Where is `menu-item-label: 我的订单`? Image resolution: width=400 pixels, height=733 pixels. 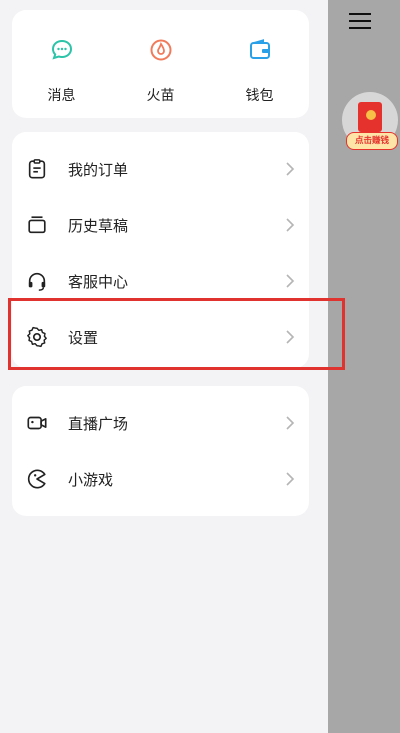 menu-item-label: 我的订单 is located at coordinates (98, 170).